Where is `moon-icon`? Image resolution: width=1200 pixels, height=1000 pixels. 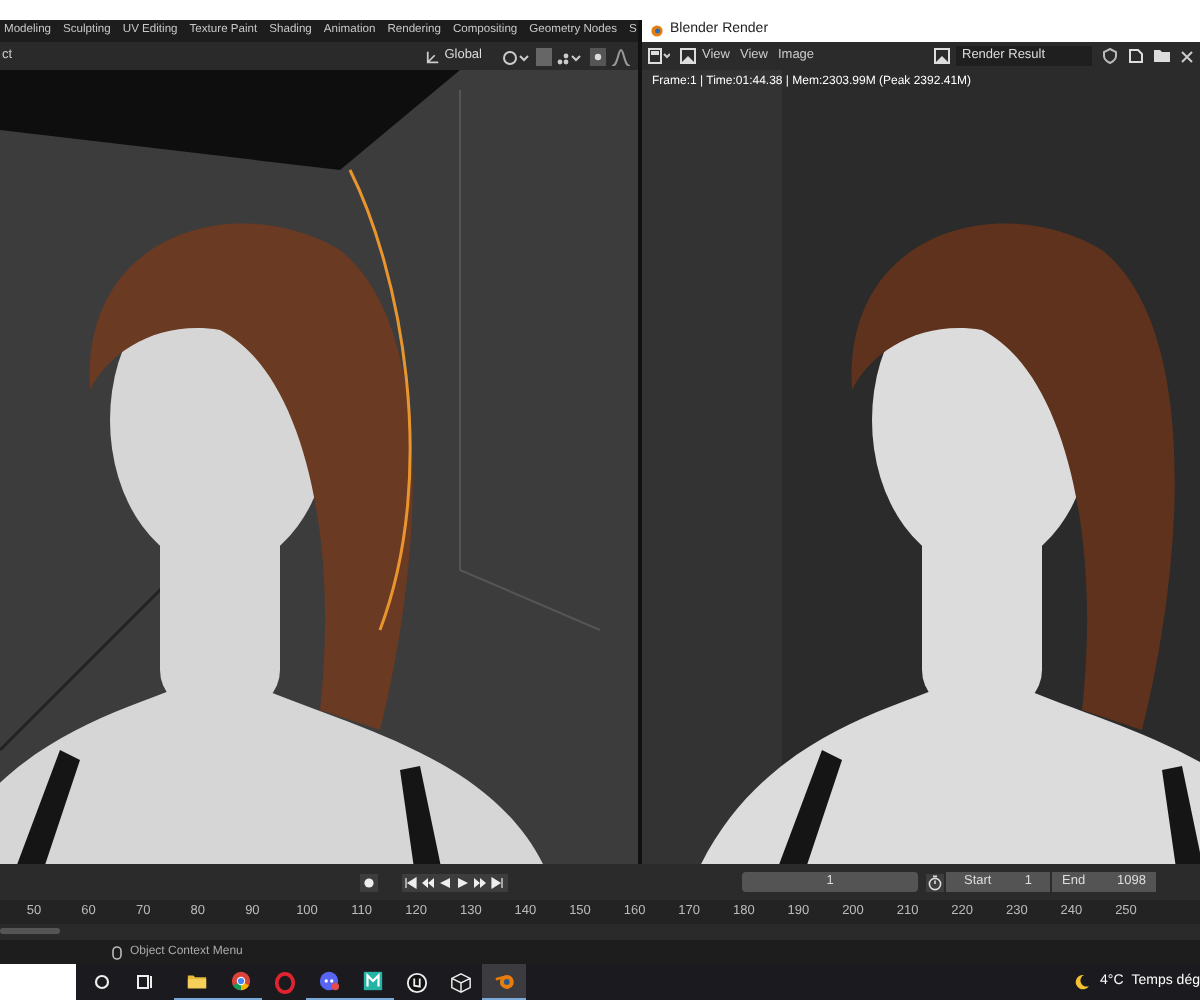 moon-icon is located at coordinates (1082, 982).